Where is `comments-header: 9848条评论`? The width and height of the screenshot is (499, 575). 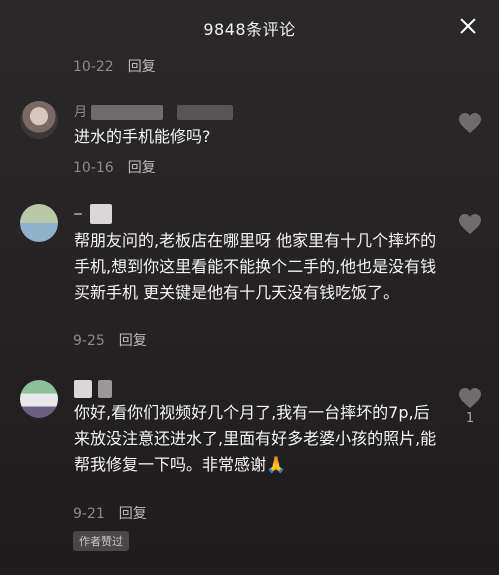 comments-header: 9848条评论 is located at coordinates (249, 27).